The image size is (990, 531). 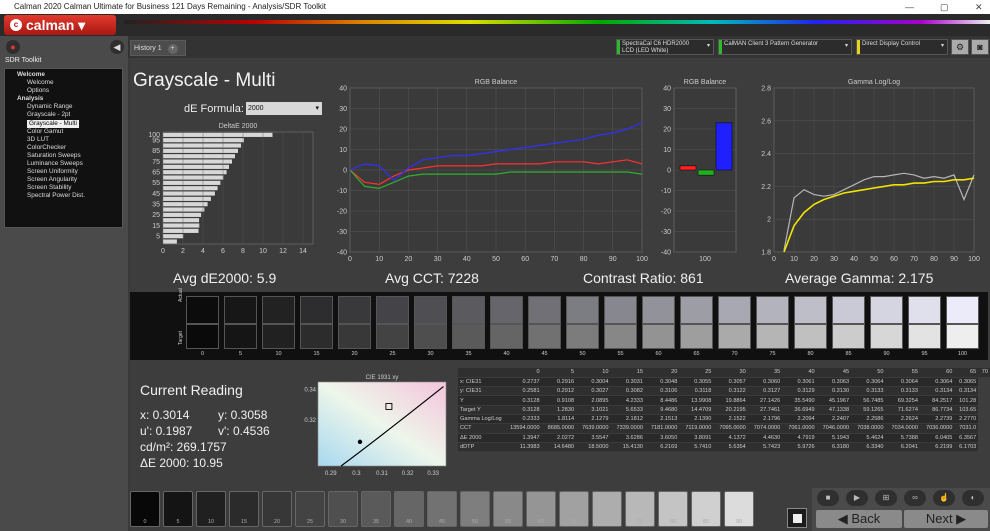 What do you see at coordinates (244, 509) in the screenshot?
I see `patch-button: 15` at bounding box center [244, 509].